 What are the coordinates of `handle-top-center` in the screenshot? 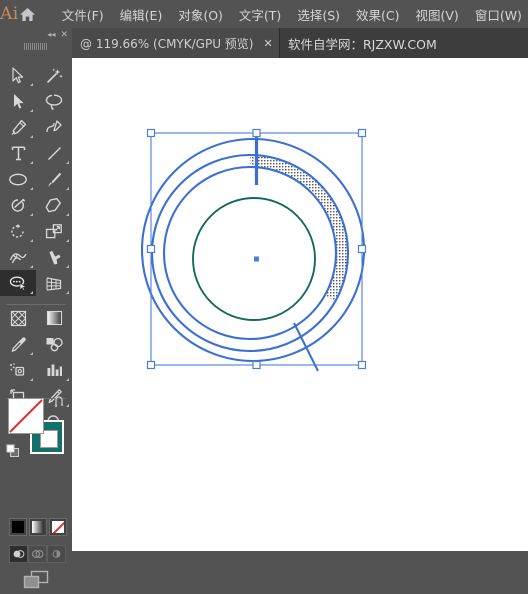 It's located at (256, 133).